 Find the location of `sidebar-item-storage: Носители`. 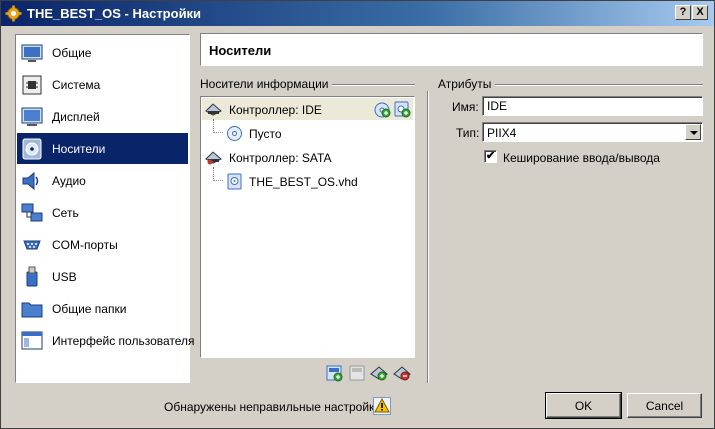

sidebar-item-storage: Носители is located at coordinates (102, 148).